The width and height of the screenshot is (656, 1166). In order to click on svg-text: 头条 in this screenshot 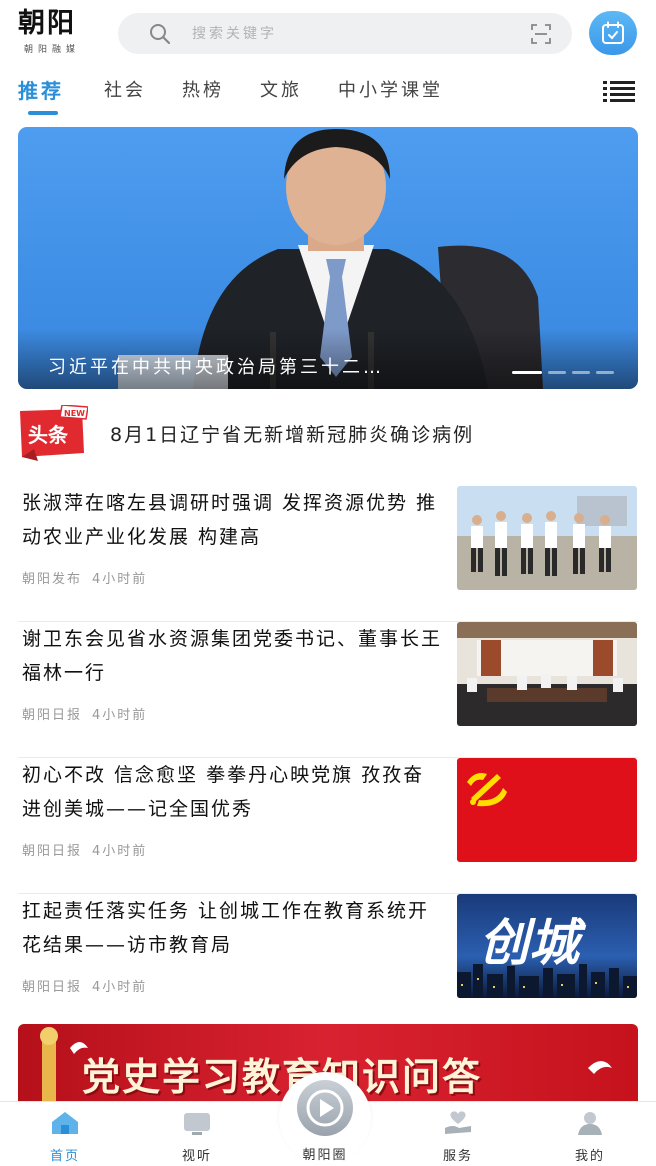, I will do `click(48, 435)`.